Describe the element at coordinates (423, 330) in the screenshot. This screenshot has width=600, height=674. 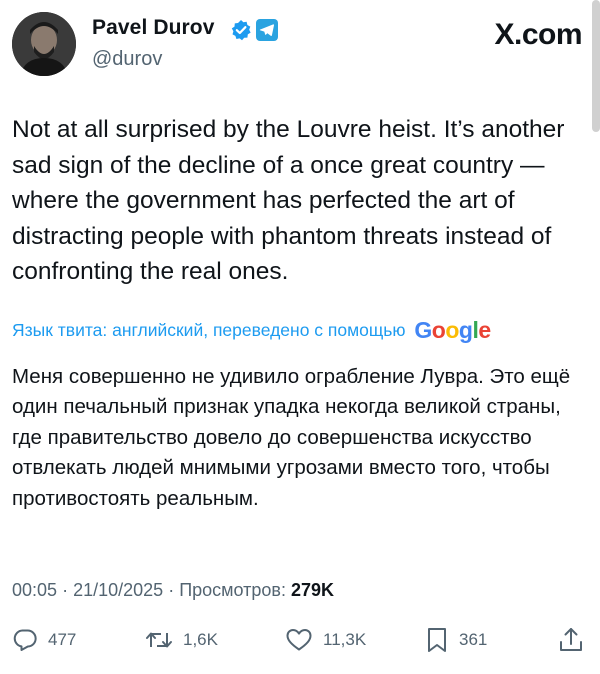
I see `google-logo-letter: G` at that location.